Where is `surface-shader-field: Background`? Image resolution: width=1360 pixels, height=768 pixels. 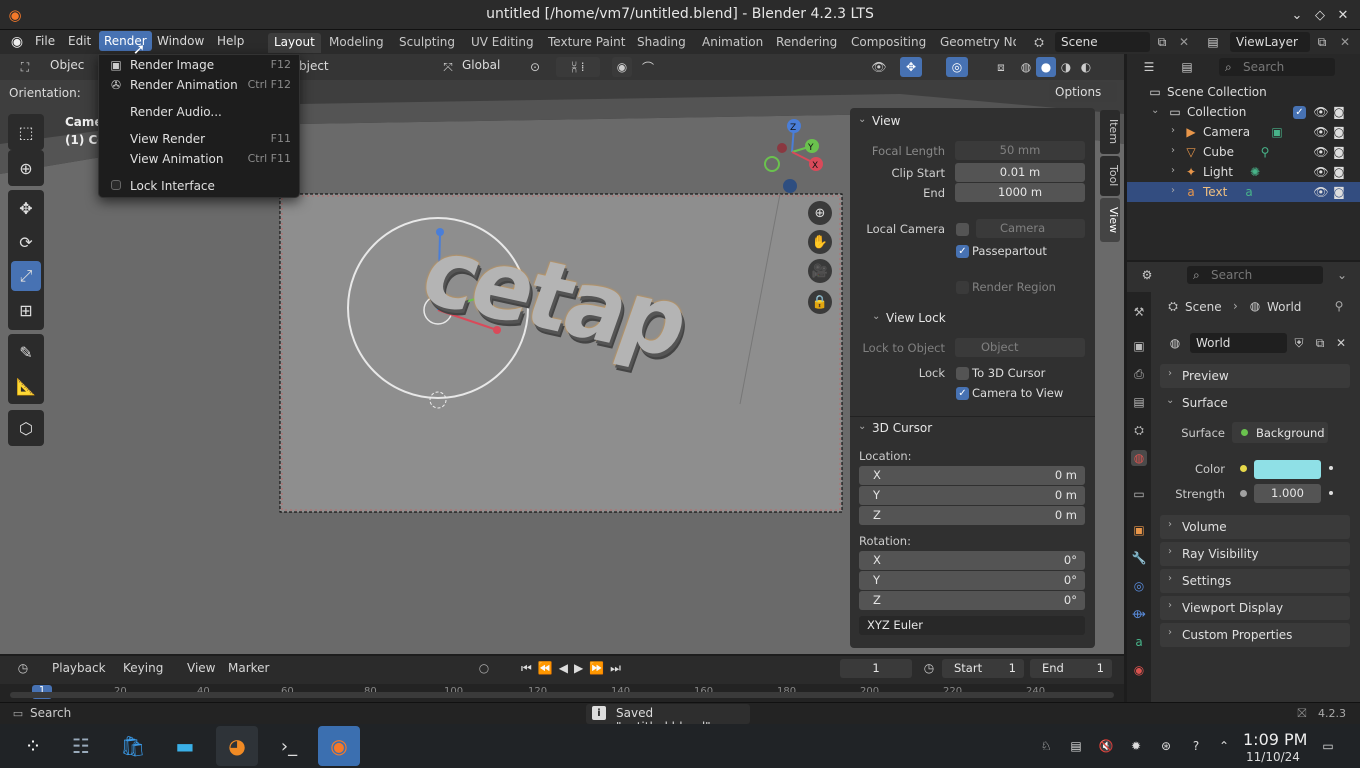 surface-shader-field: Background is located at coordinates (1280, 432).